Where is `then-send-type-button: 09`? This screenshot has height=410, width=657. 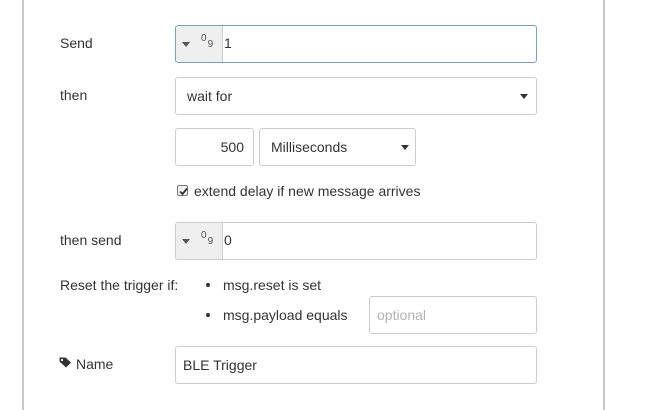 then-send-type-button: 09 is located at coordinates (199, 241).